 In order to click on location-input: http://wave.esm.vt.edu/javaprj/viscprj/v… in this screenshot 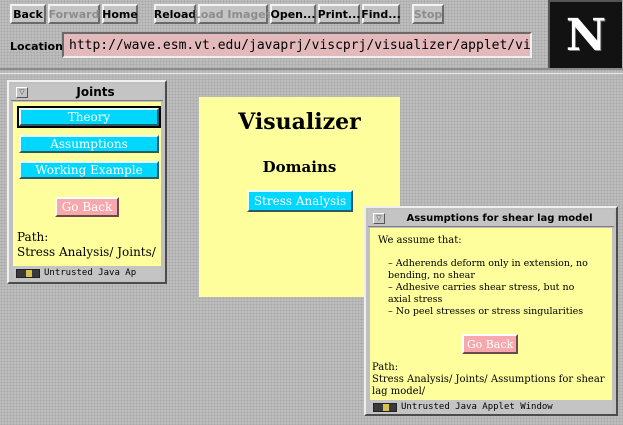, I will do `click(297, 45)`.